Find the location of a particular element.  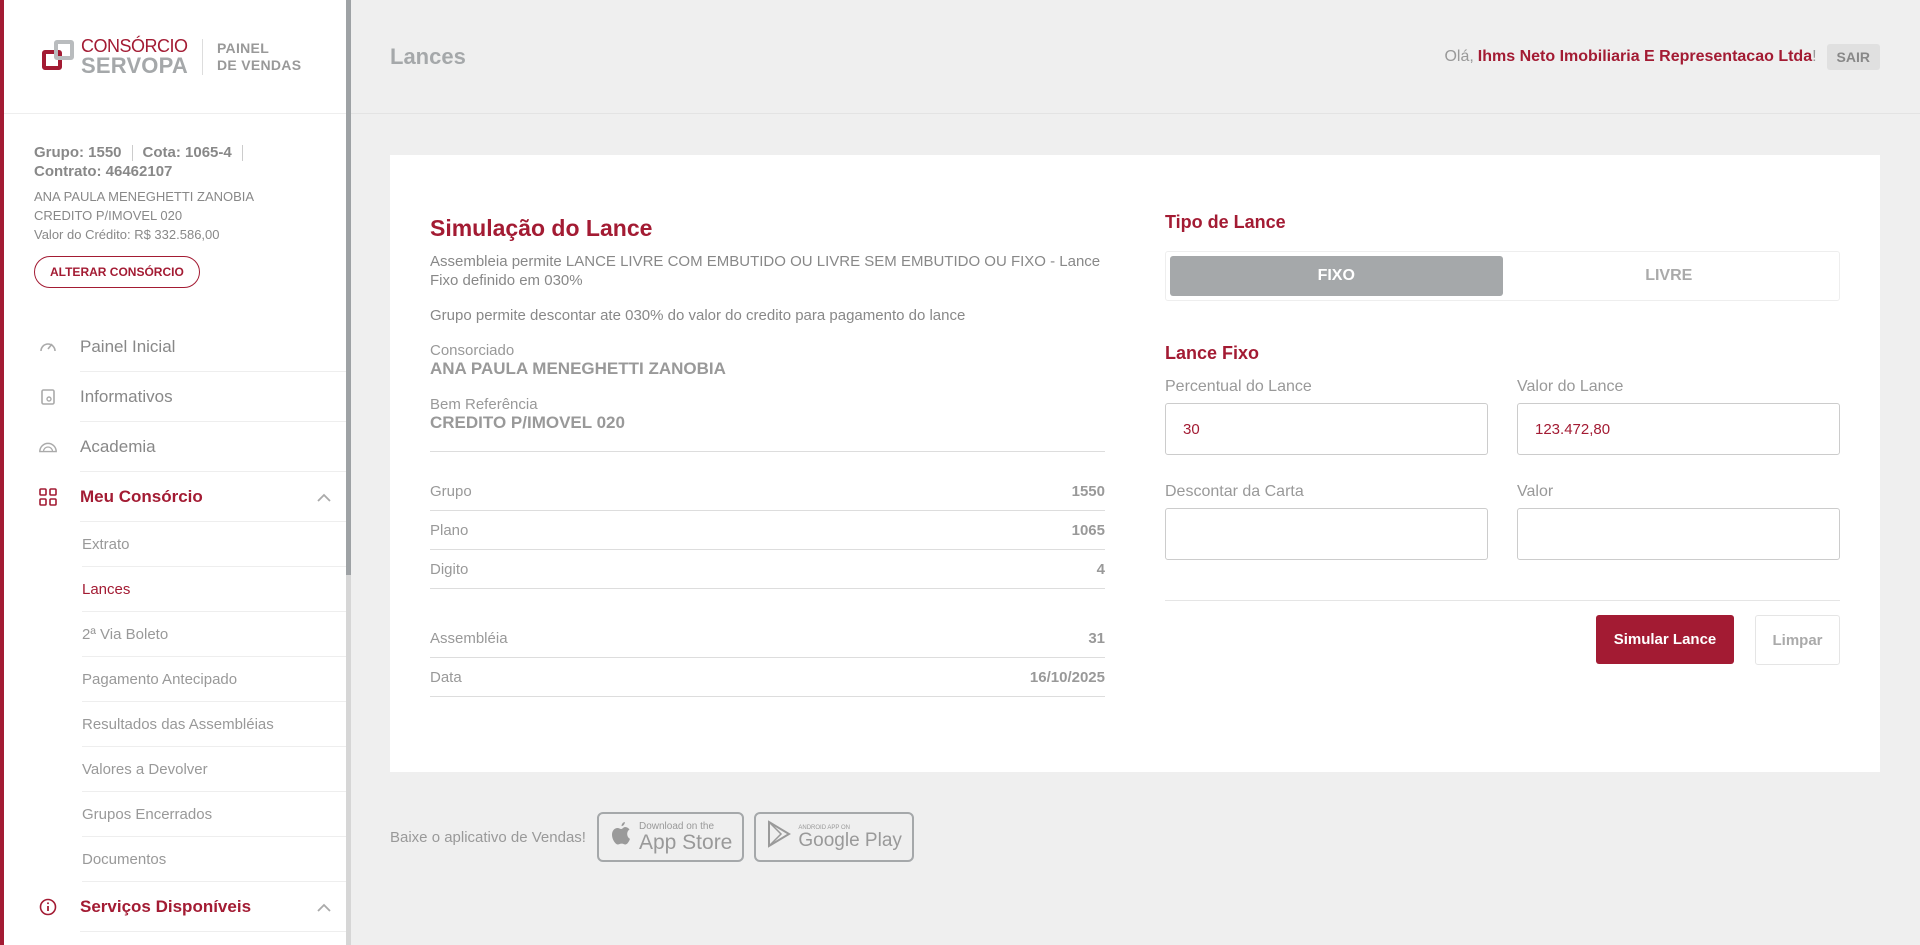

table-row: Assembléia 31 is located at coordinates (767, 638).